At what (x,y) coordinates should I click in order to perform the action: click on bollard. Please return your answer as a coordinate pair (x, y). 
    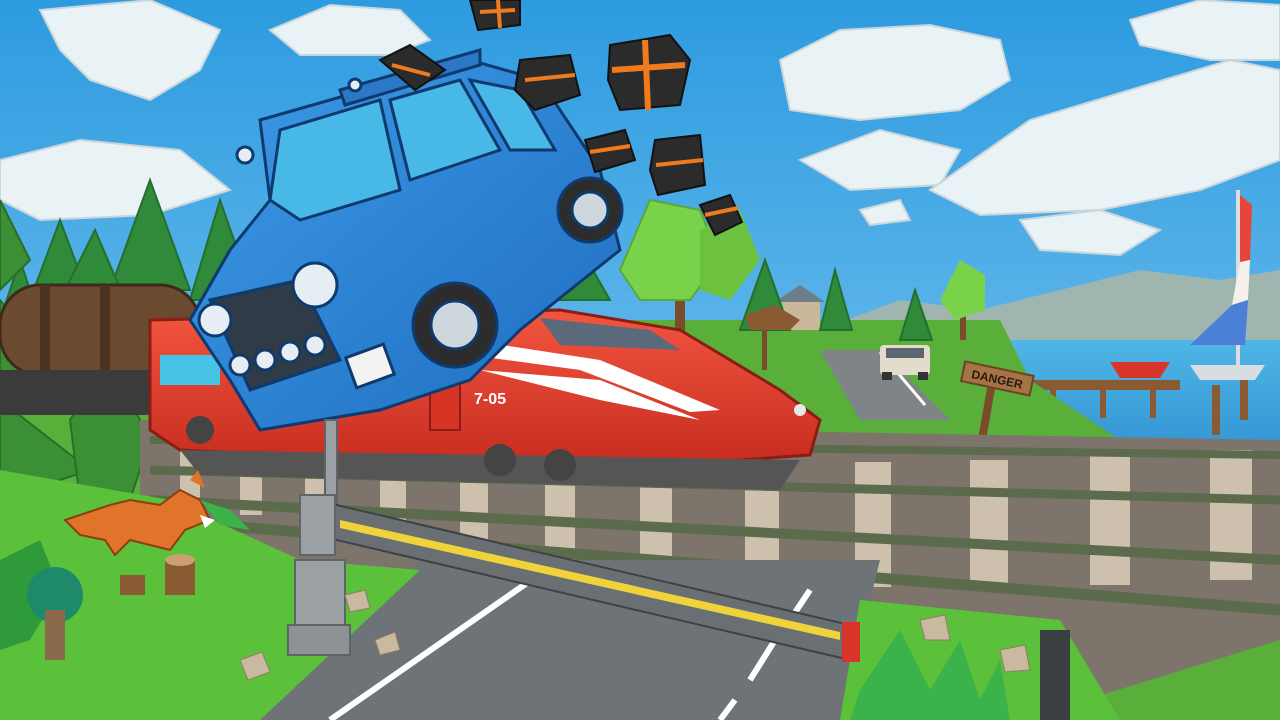
    Looking at the image, I should click on (1055, 675).